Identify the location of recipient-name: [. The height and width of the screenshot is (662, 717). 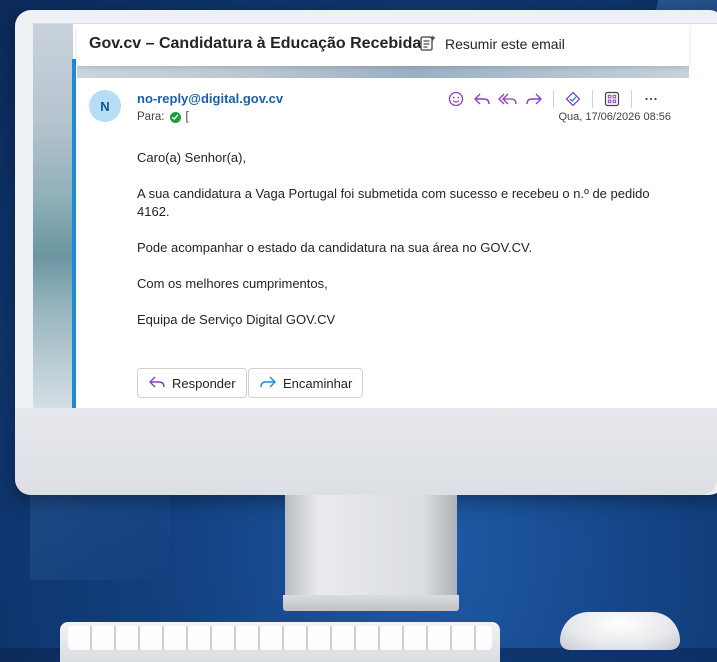
(187, 117).